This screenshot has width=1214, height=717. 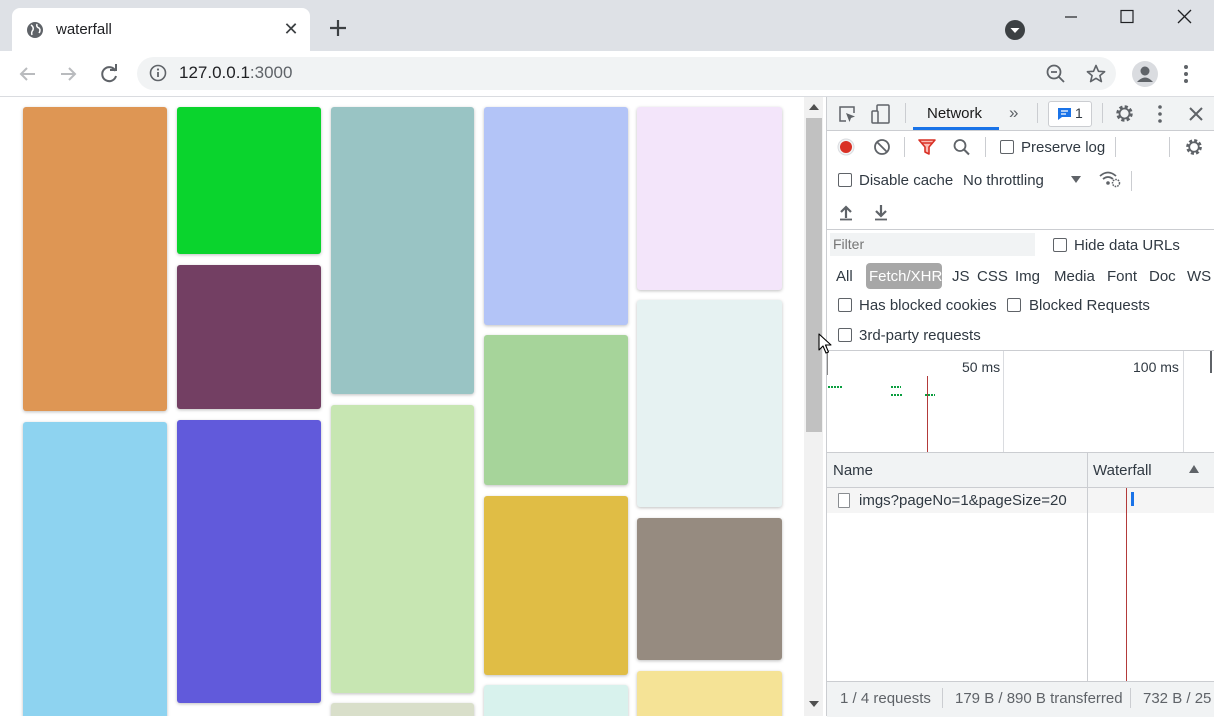 What do you see at coordinates (962, 147) in the screenshot?
I see `search-icon` at bounding box center [962, 147].